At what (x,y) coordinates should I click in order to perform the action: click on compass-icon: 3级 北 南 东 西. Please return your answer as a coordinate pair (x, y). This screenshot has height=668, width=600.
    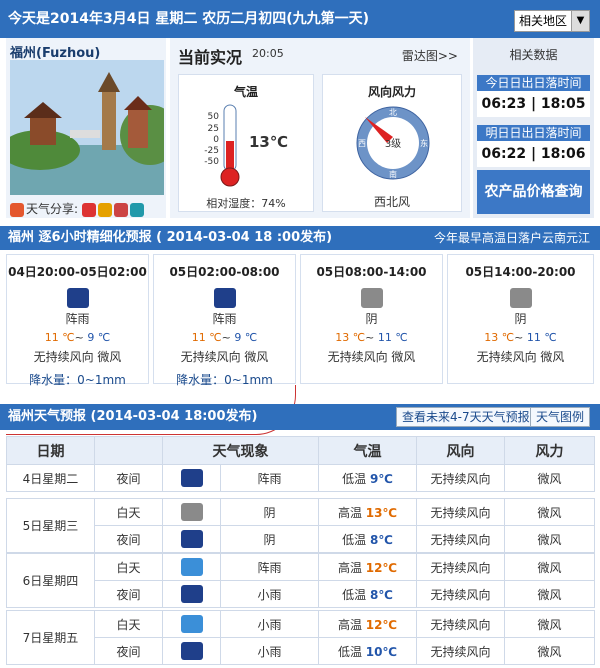
    Looking at the image, I should click on (393, 143).